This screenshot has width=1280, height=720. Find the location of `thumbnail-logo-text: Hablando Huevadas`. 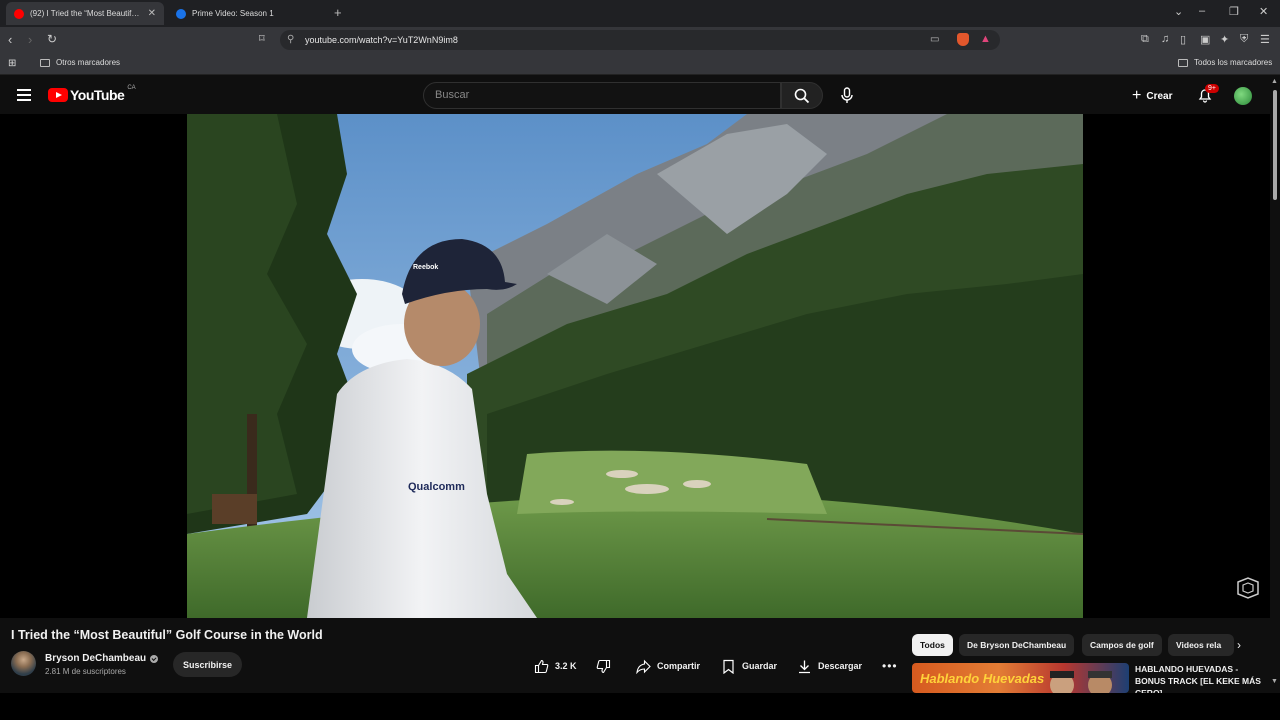

thumbnail-logo-text: Hablando Huevadas is located at coordinates (982, 678).